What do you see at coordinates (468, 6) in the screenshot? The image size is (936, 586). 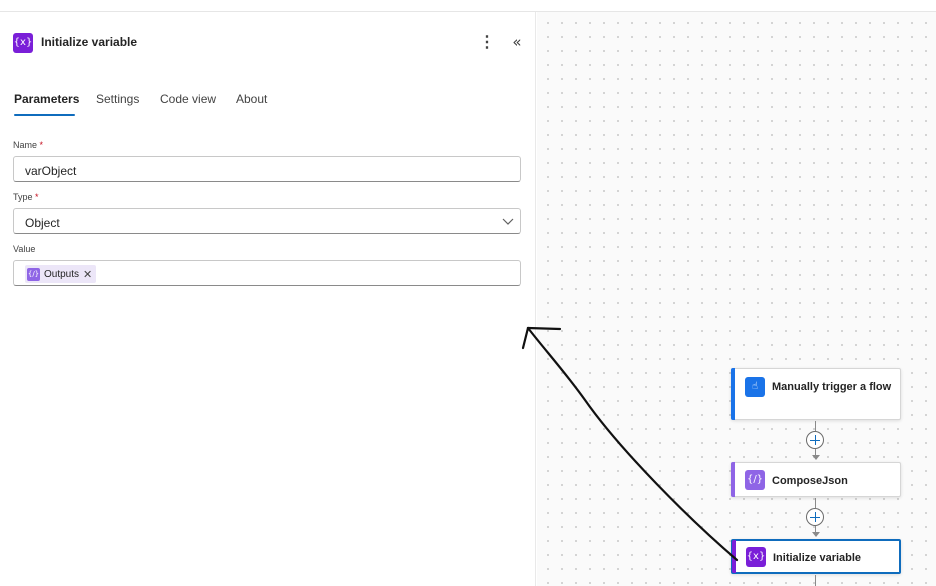 I see `top-toolbar-strip` at bounding box center [468, 6].